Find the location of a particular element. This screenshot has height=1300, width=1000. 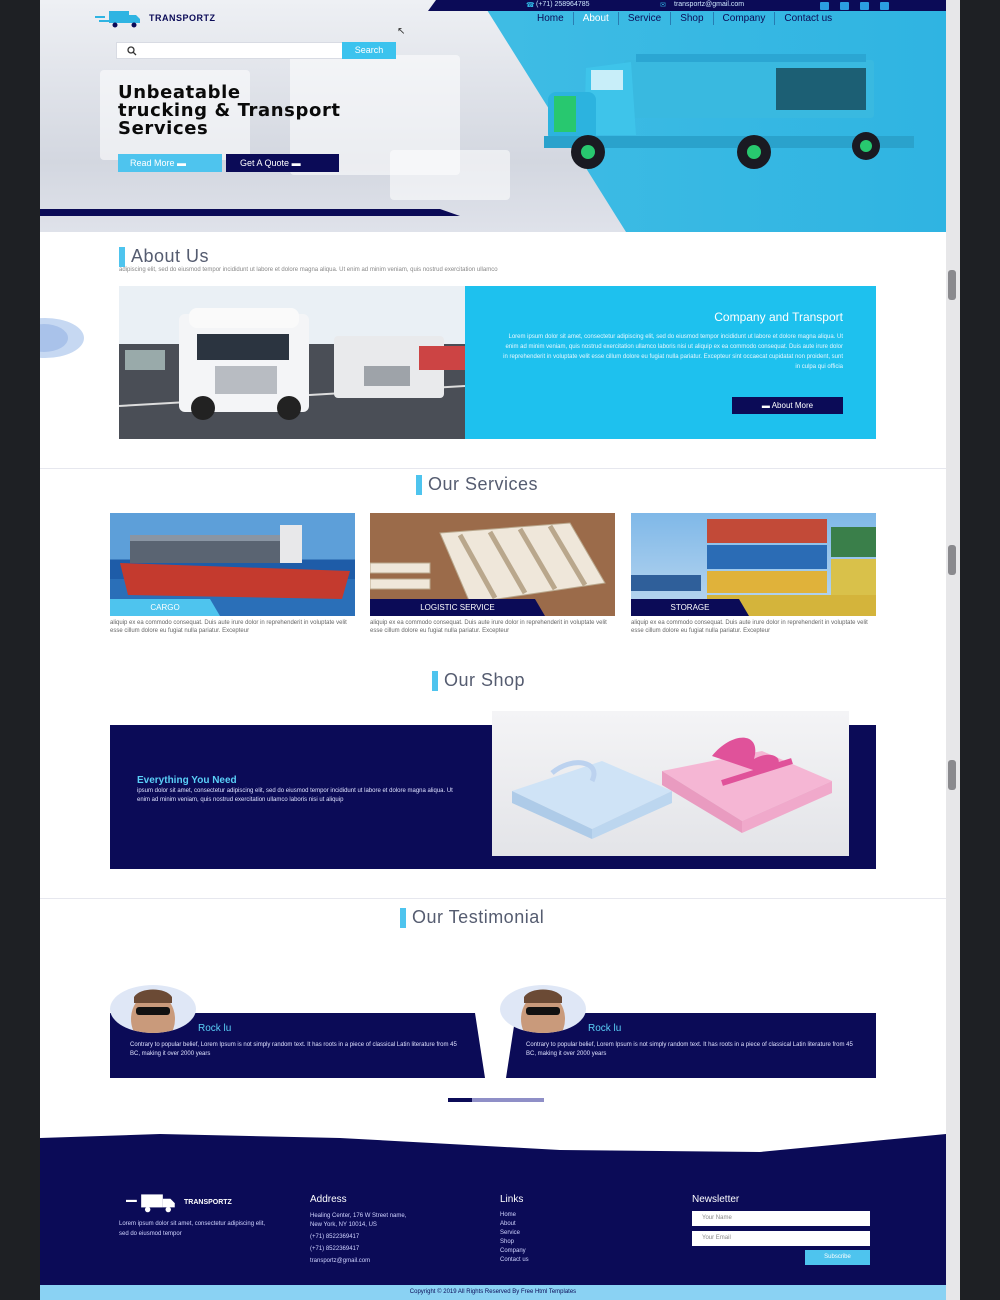

nav-service: Service is located at coordinates (645, 18).